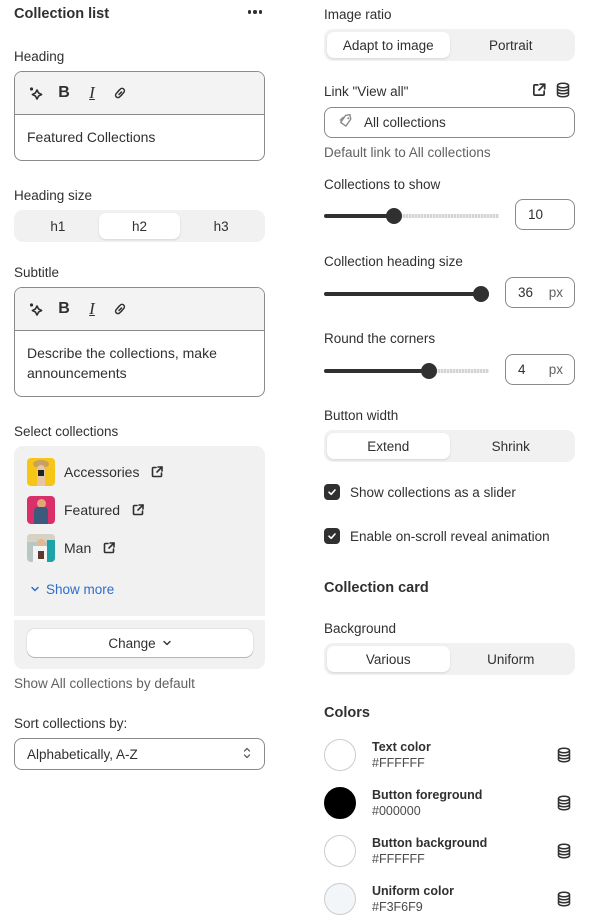 The height and width of the screenshot is (921, 592). Describe the element at coordinates (78, 548) in the screenshot. I see `collection-name: Man` at that location.